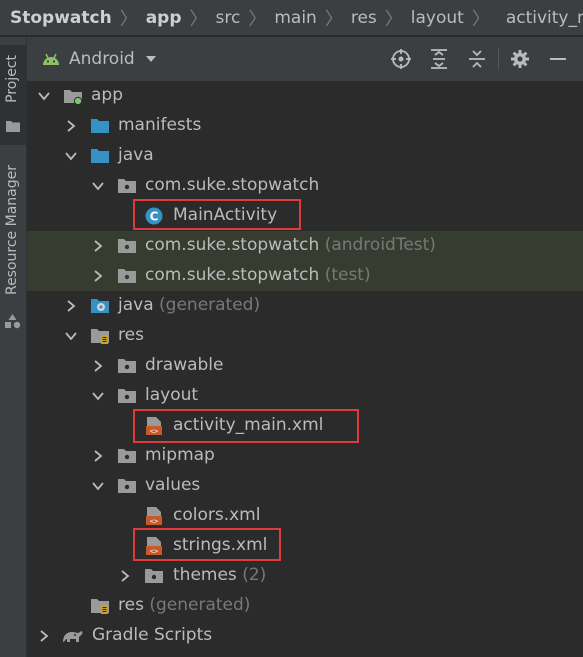  I want to click on tree-item-java: java, so click(305, 156).